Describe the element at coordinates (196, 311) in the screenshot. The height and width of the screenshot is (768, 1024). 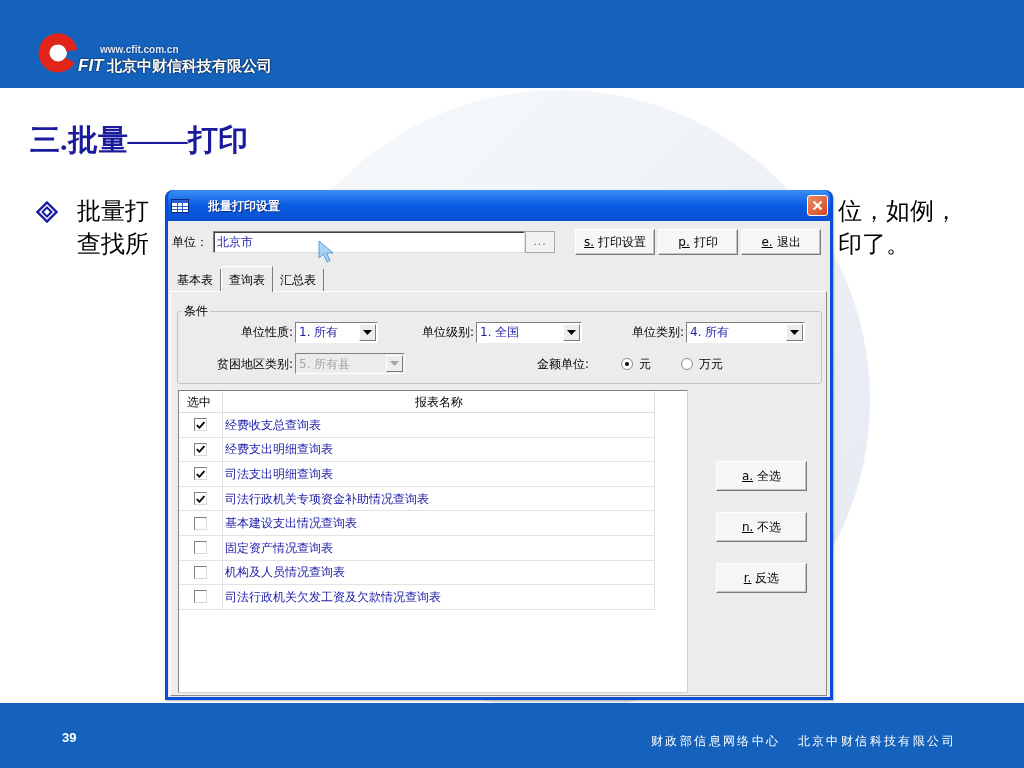
I see `group-label: 条件` at that location.